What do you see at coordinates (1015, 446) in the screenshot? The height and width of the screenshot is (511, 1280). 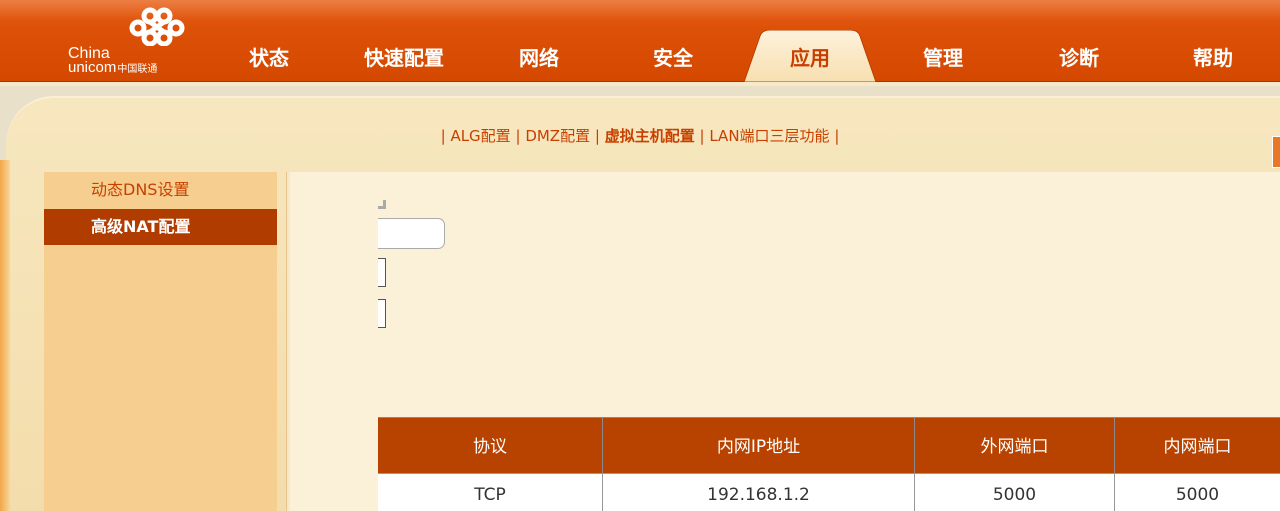 I see `col-external-port: 外网端口` at bounding box center [1015, 446].